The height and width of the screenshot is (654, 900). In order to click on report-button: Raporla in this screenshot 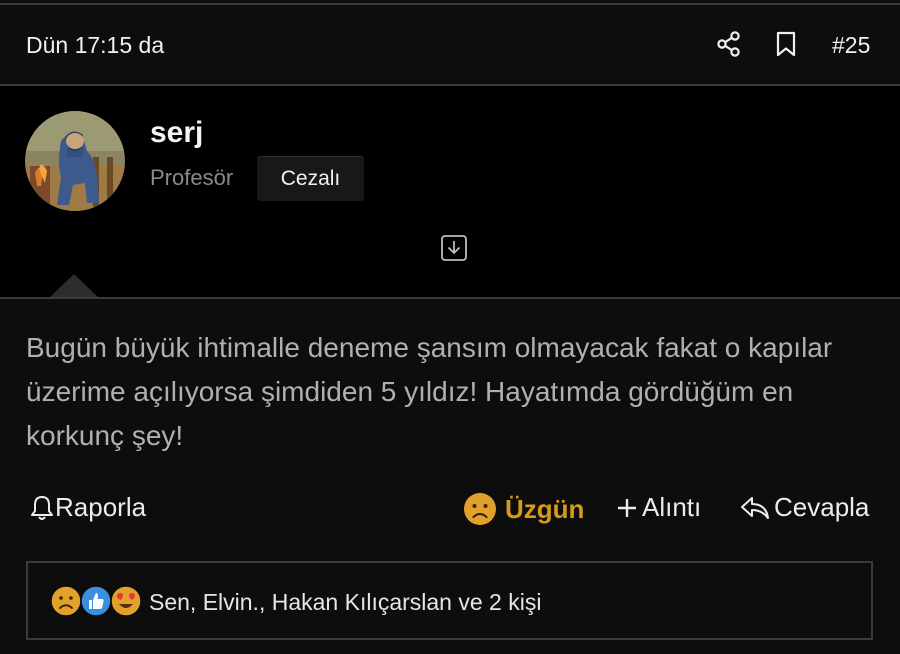, I will do `click(87, 507)`.